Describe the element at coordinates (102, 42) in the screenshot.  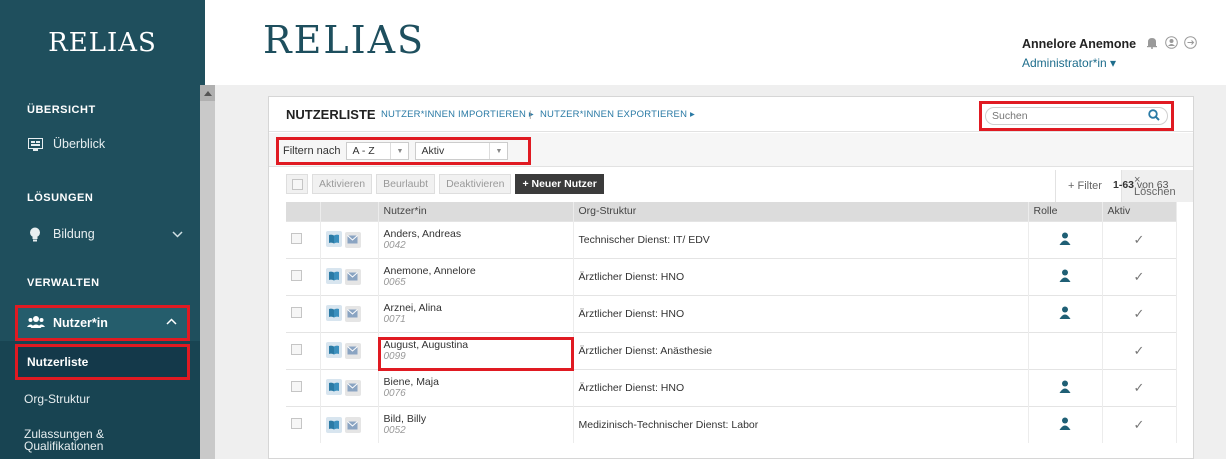
I see `sidebar-logo: RELIAS` at that location.